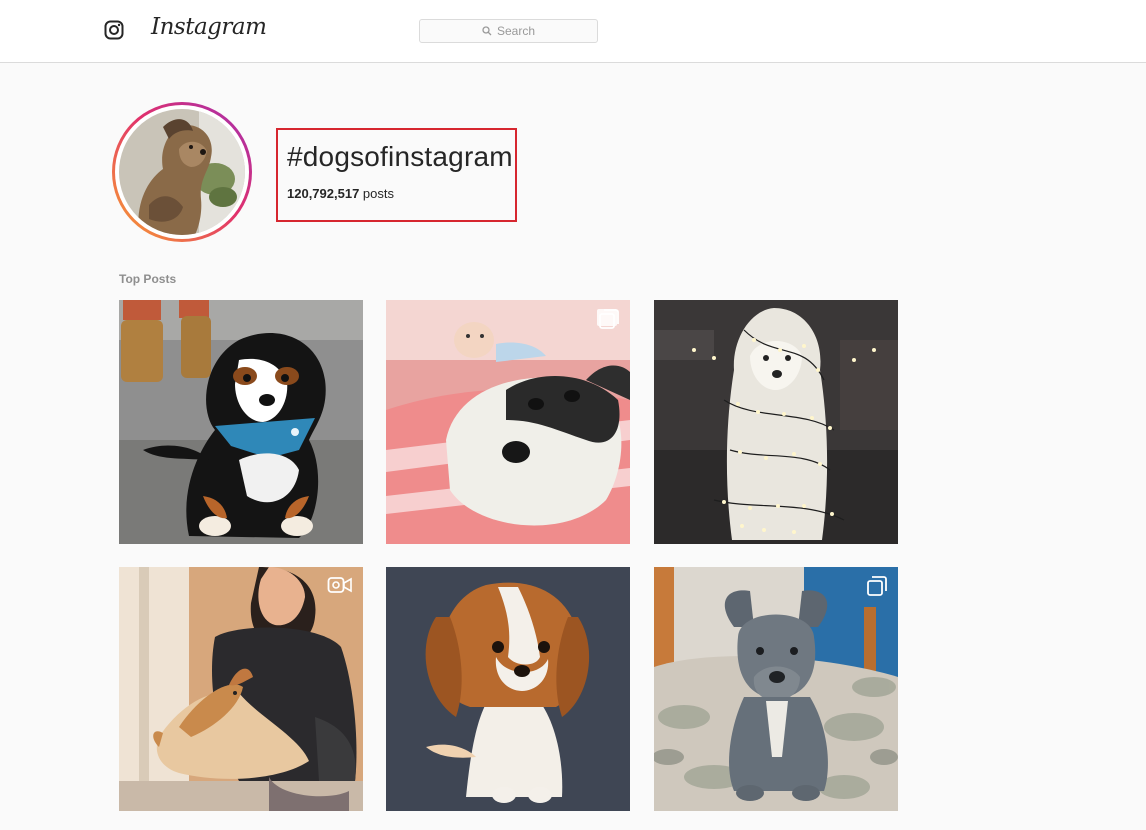 This screenshot has height=830, width=1146. What do you see at coordinates (148, 279) in the screenshot?
I see `top-posts-label: Top Posts` at bounding box center [148, 279].